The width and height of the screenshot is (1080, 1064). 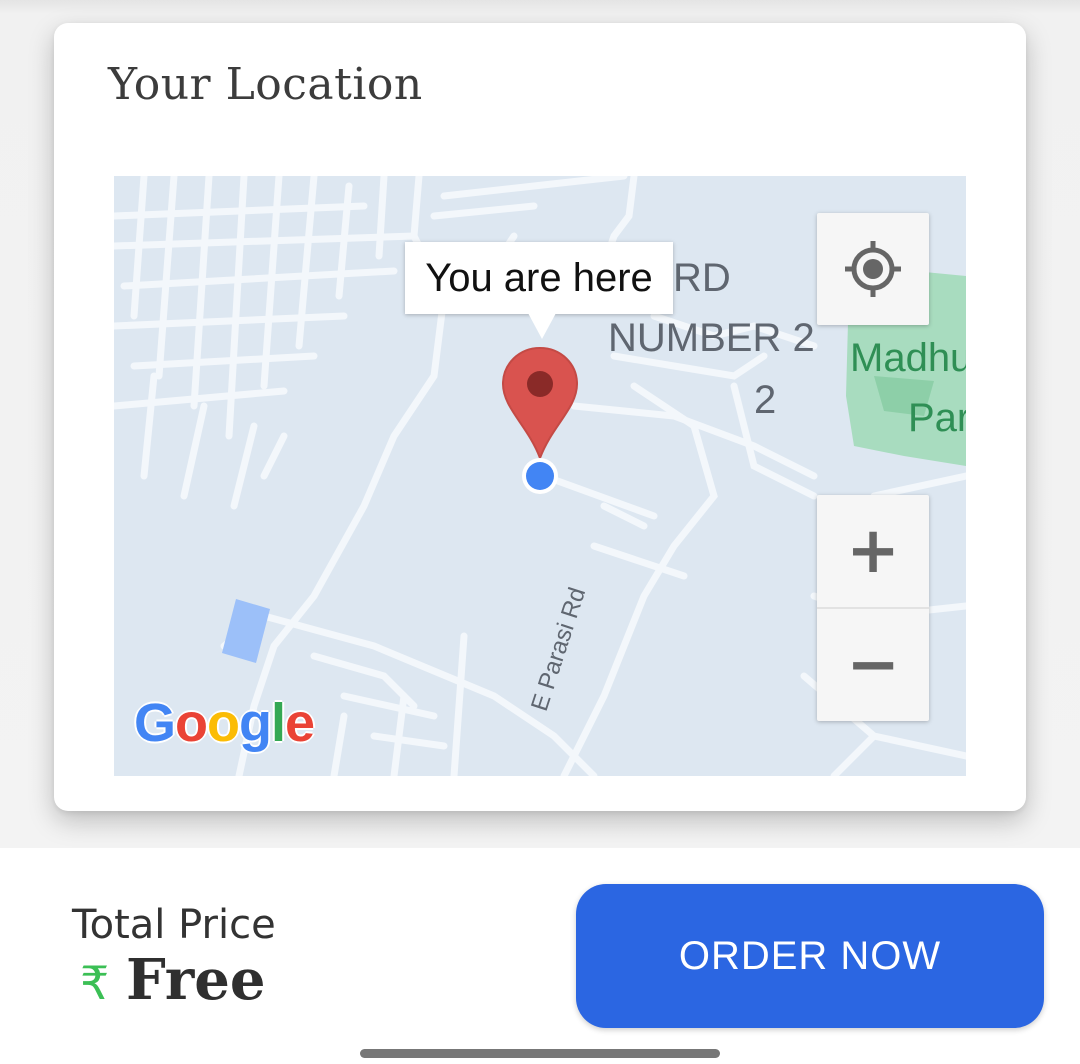 What do you see at coordinates (155, 723) in the screenshot?
I see `google-logo-letter: G` at bounding box center [155, 723].